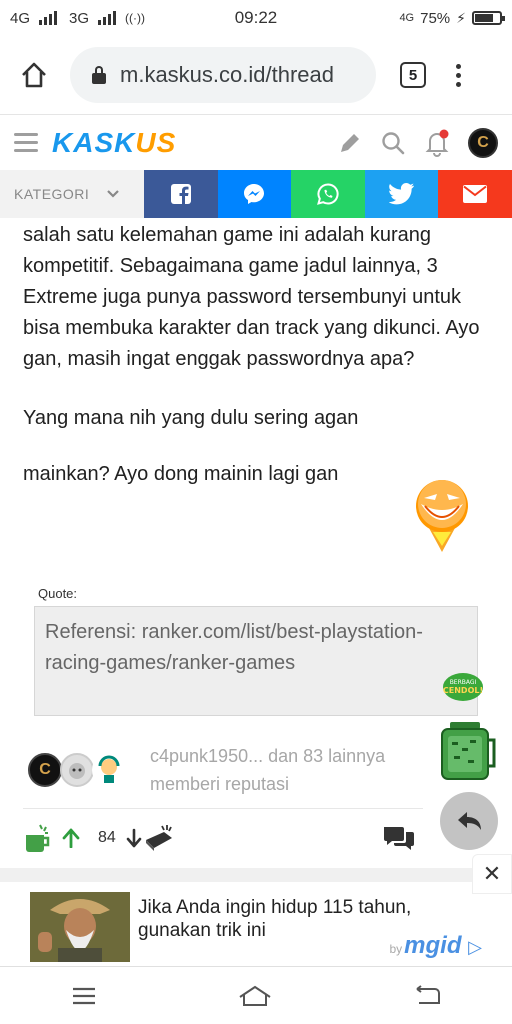 This screenshot has width=512, height=1024. Describe the element at coordinates (435, 18) in the screenshot. I see `battery-percent: 75%` at that location.